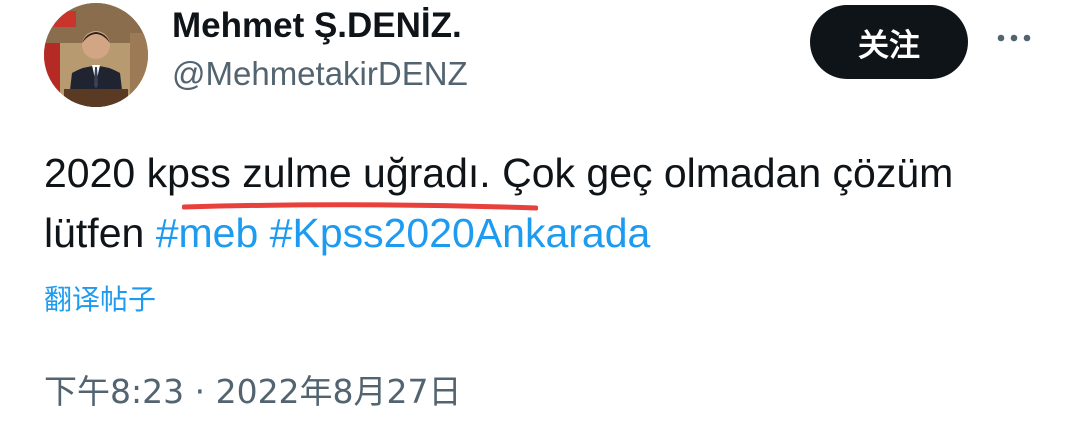 The width and height of the screenshot is (1080, 438). I want to click on hashtag-meb: #meb, so click(207, 233).